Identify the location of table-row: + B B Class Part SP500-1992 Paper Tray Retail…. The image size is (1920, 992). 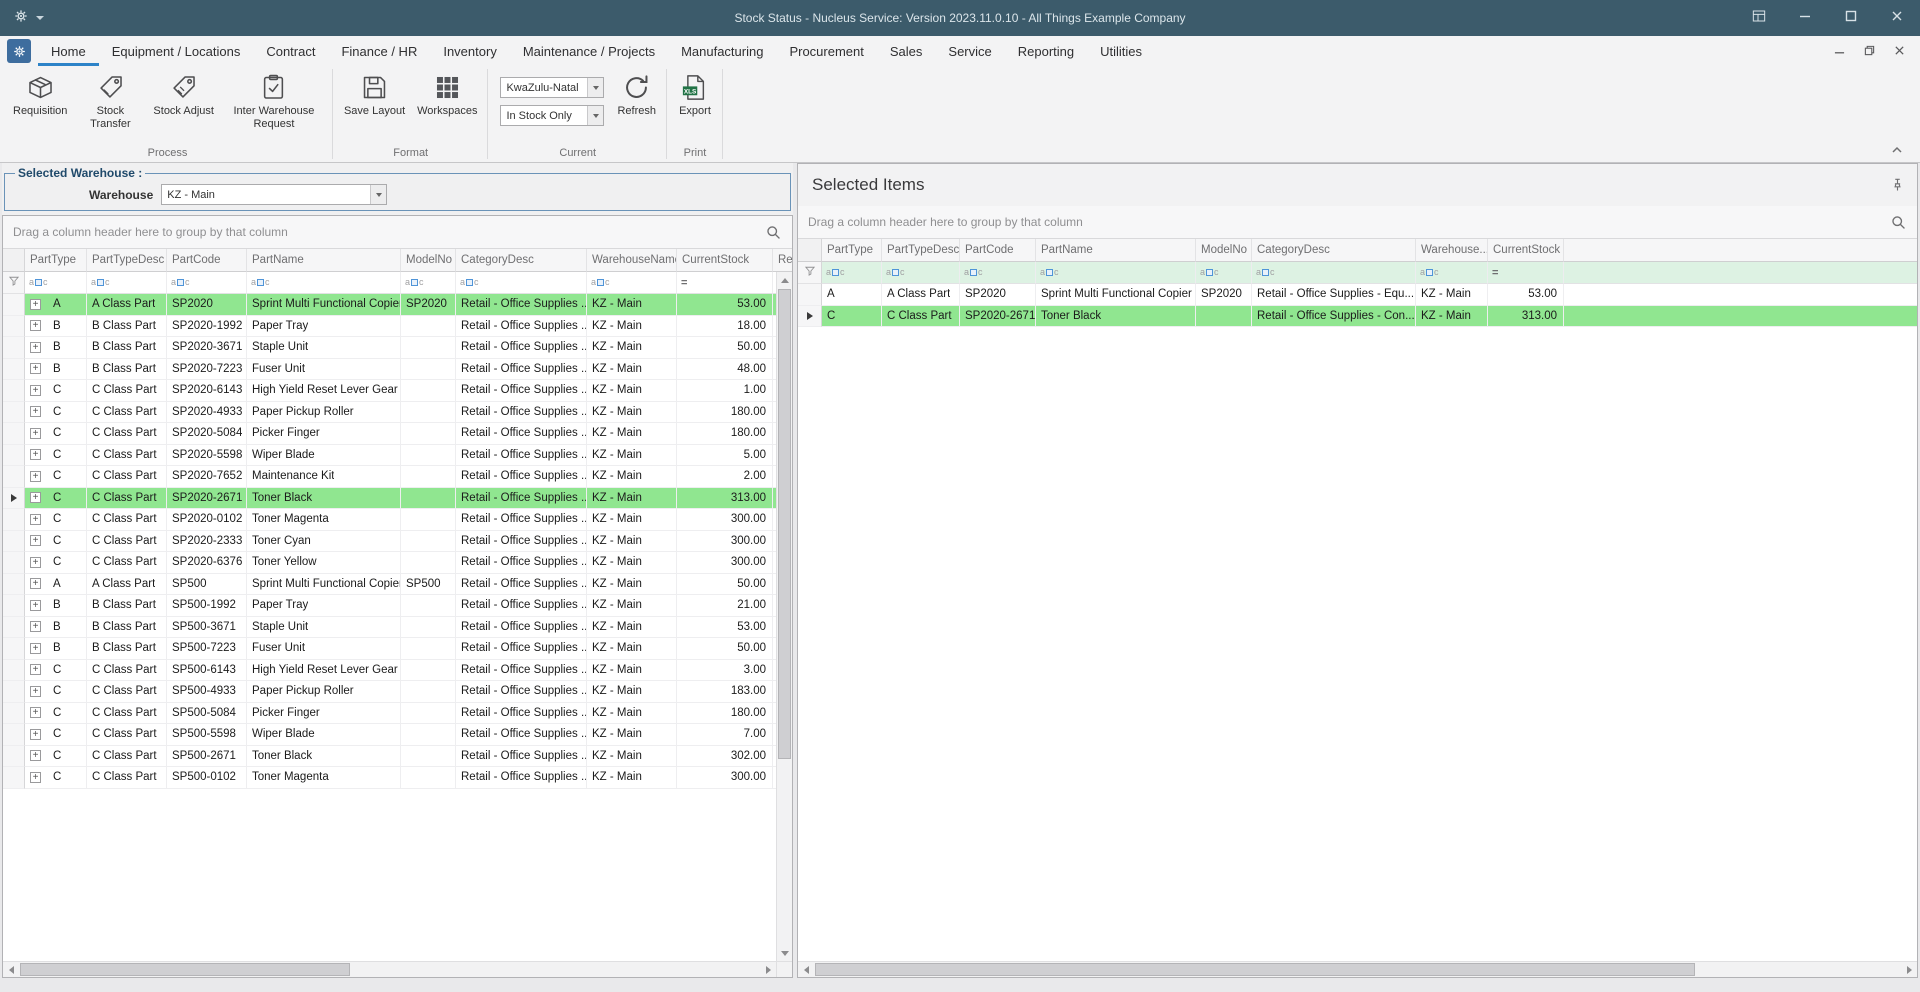
(397, 606).